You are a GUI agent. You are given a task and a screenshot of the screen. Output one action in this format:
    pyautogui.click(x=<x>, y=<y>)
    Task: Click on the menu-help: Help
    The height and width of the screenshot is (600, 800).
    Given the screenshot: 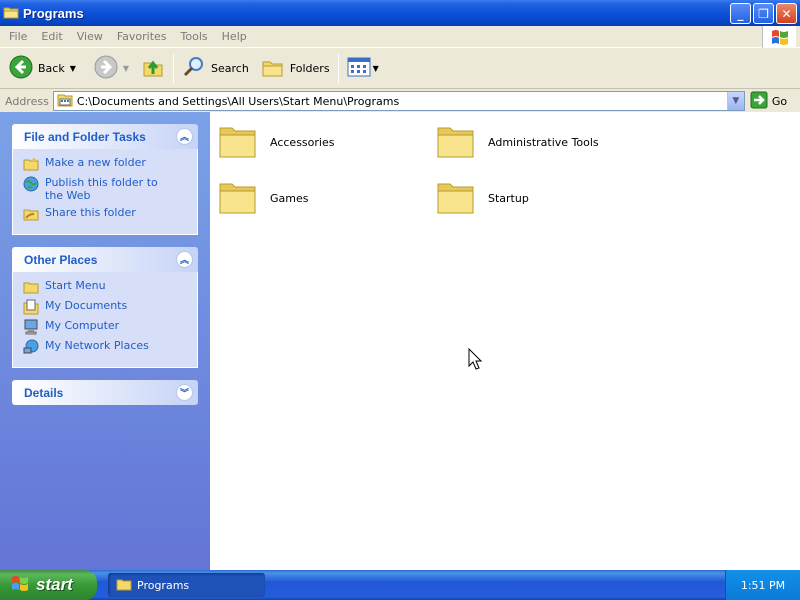 What is the action you would take?
    pyautogui.click(x=234, y=36)
    